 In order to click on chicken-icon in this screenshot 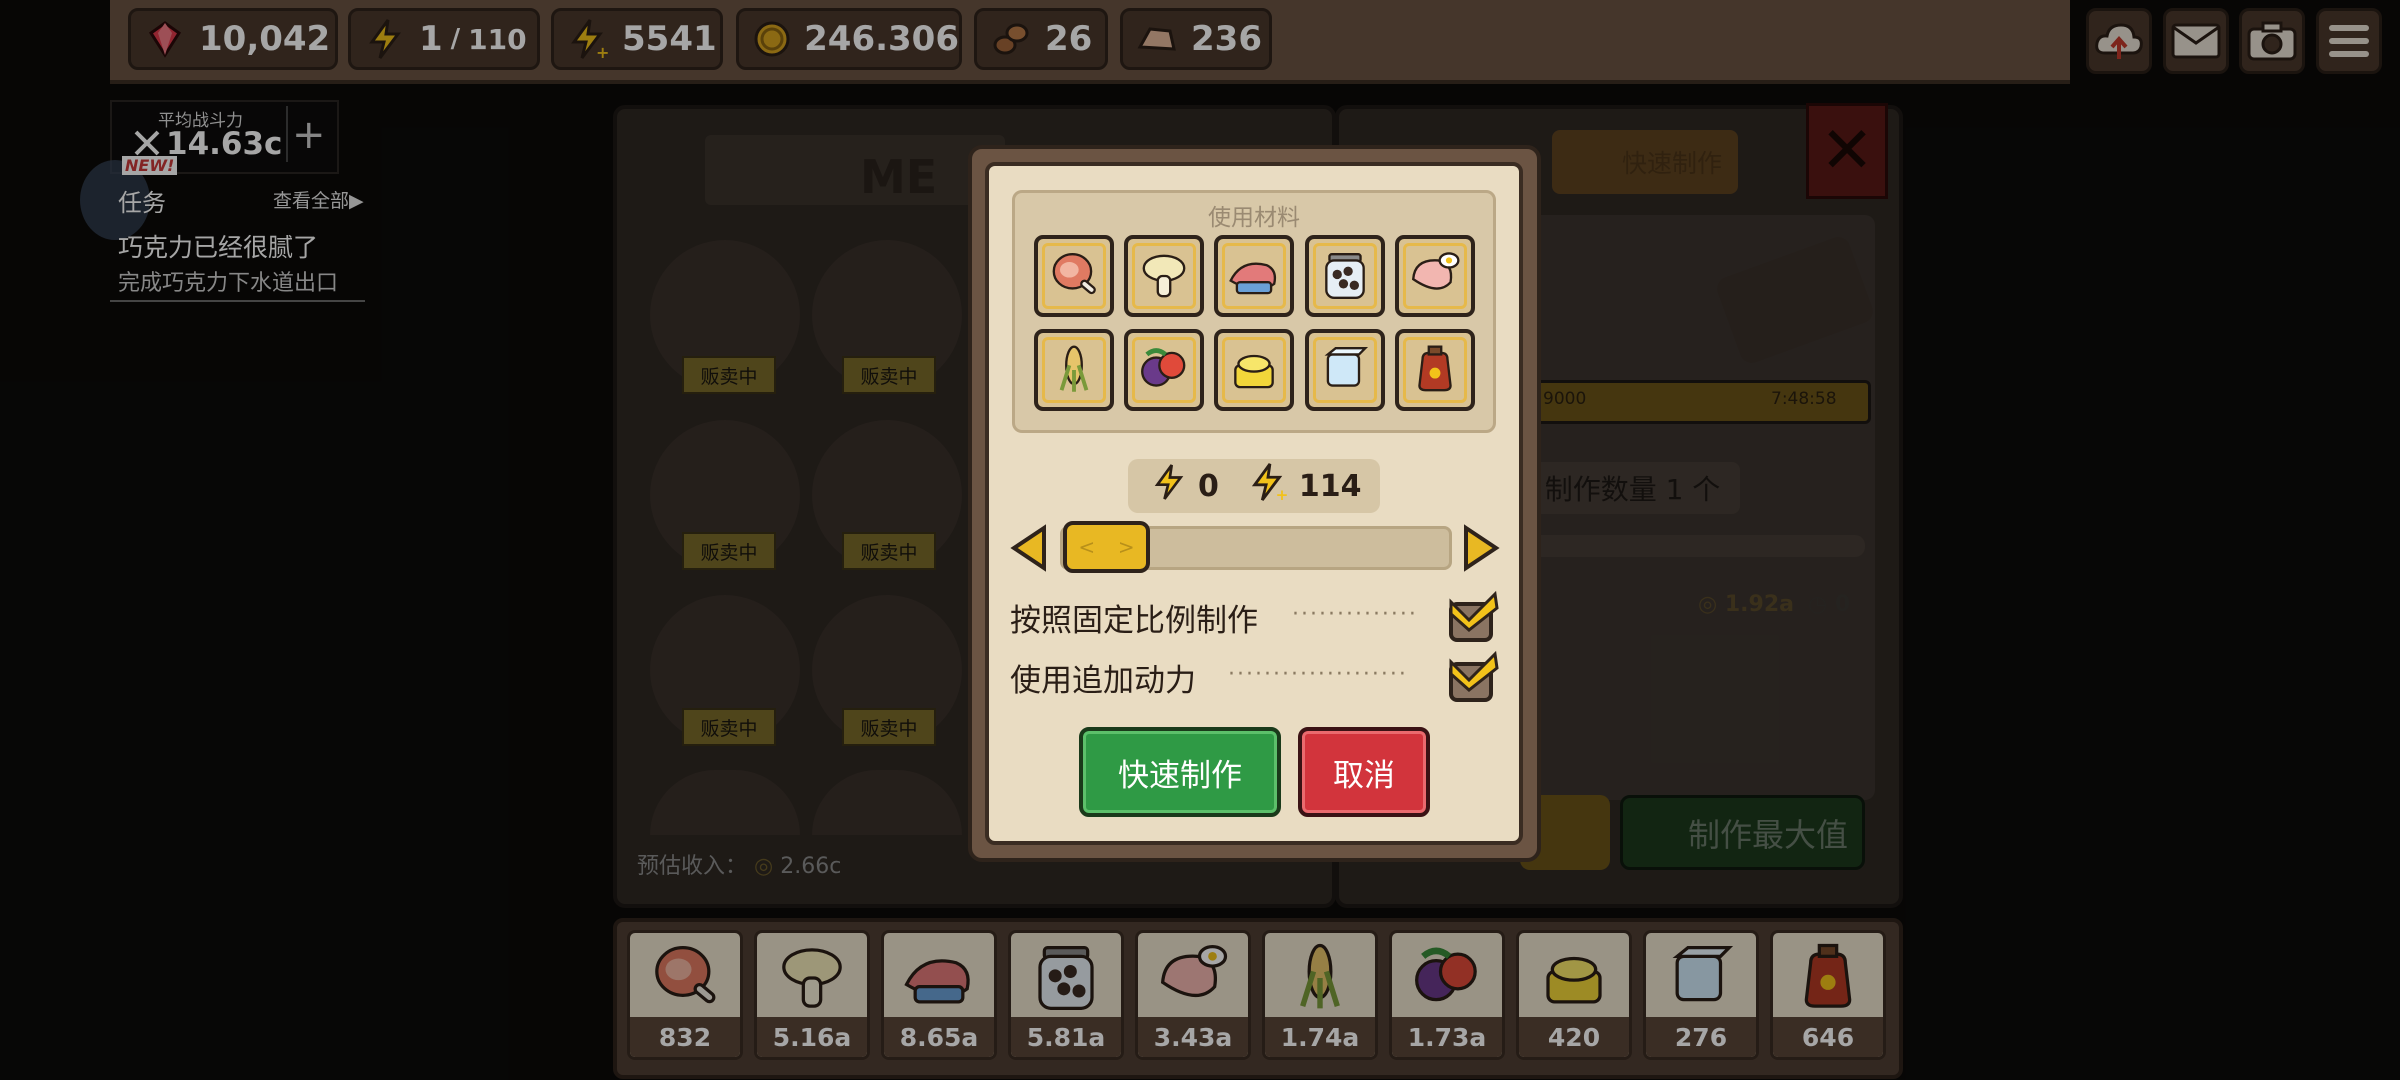, I will do `click(1436, 271)`.